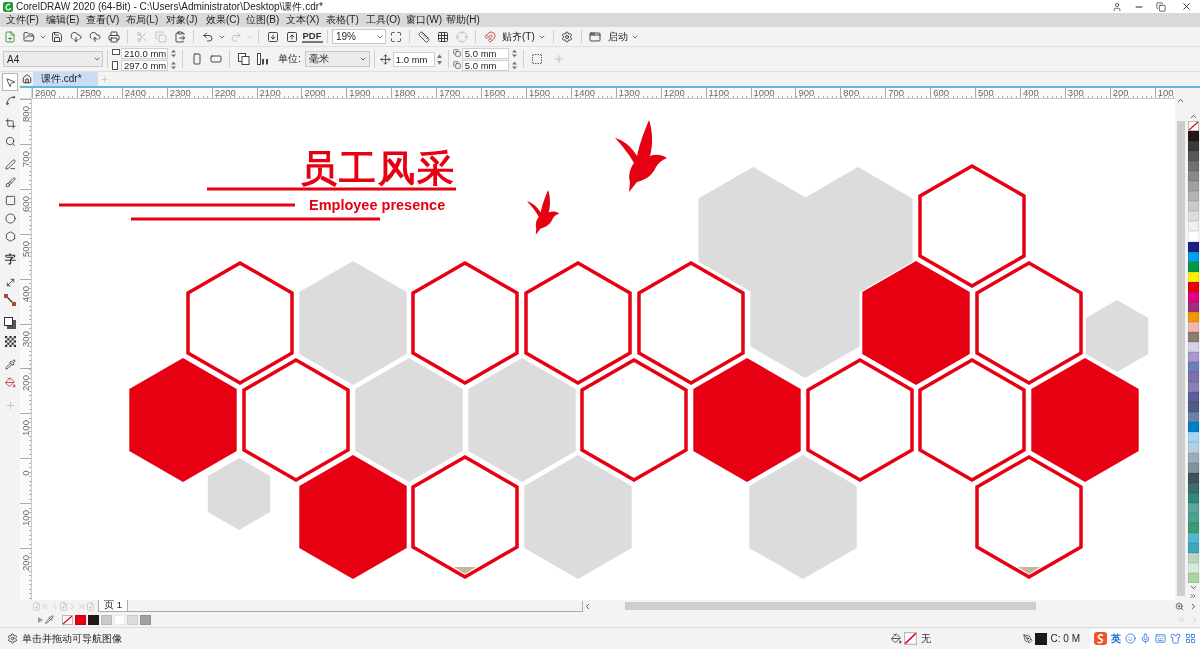 The image size is (1200, 649). What do you see at coordinates (1161, 6) in the screenshot?
I see `restore-icon` at bounding box center [1161, 6].